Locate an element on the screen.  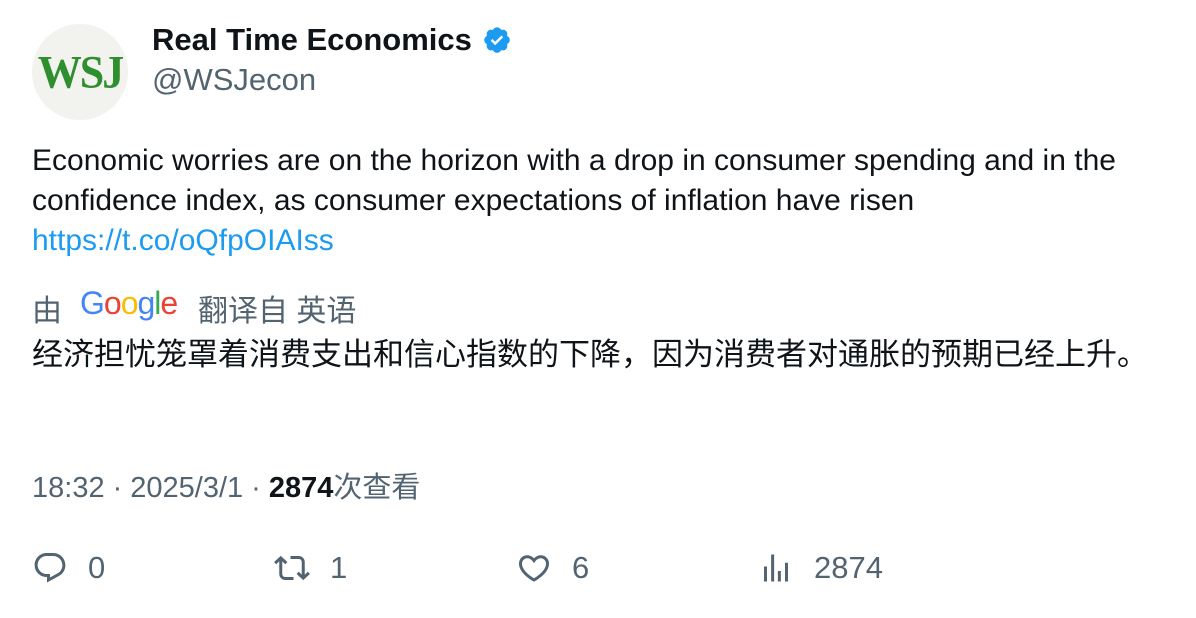
google-logo: Google is located at coordinates (129, 307).